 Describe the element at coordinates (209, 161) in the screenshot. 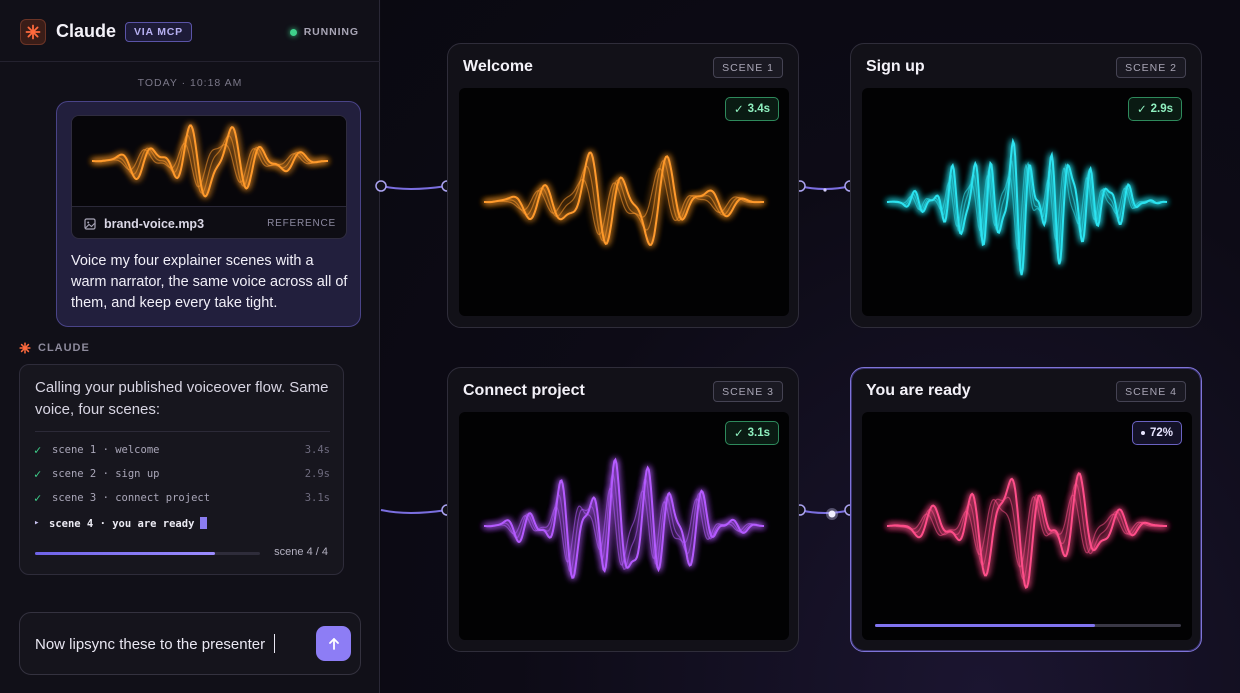

I see `attachment-waveform` at that location.